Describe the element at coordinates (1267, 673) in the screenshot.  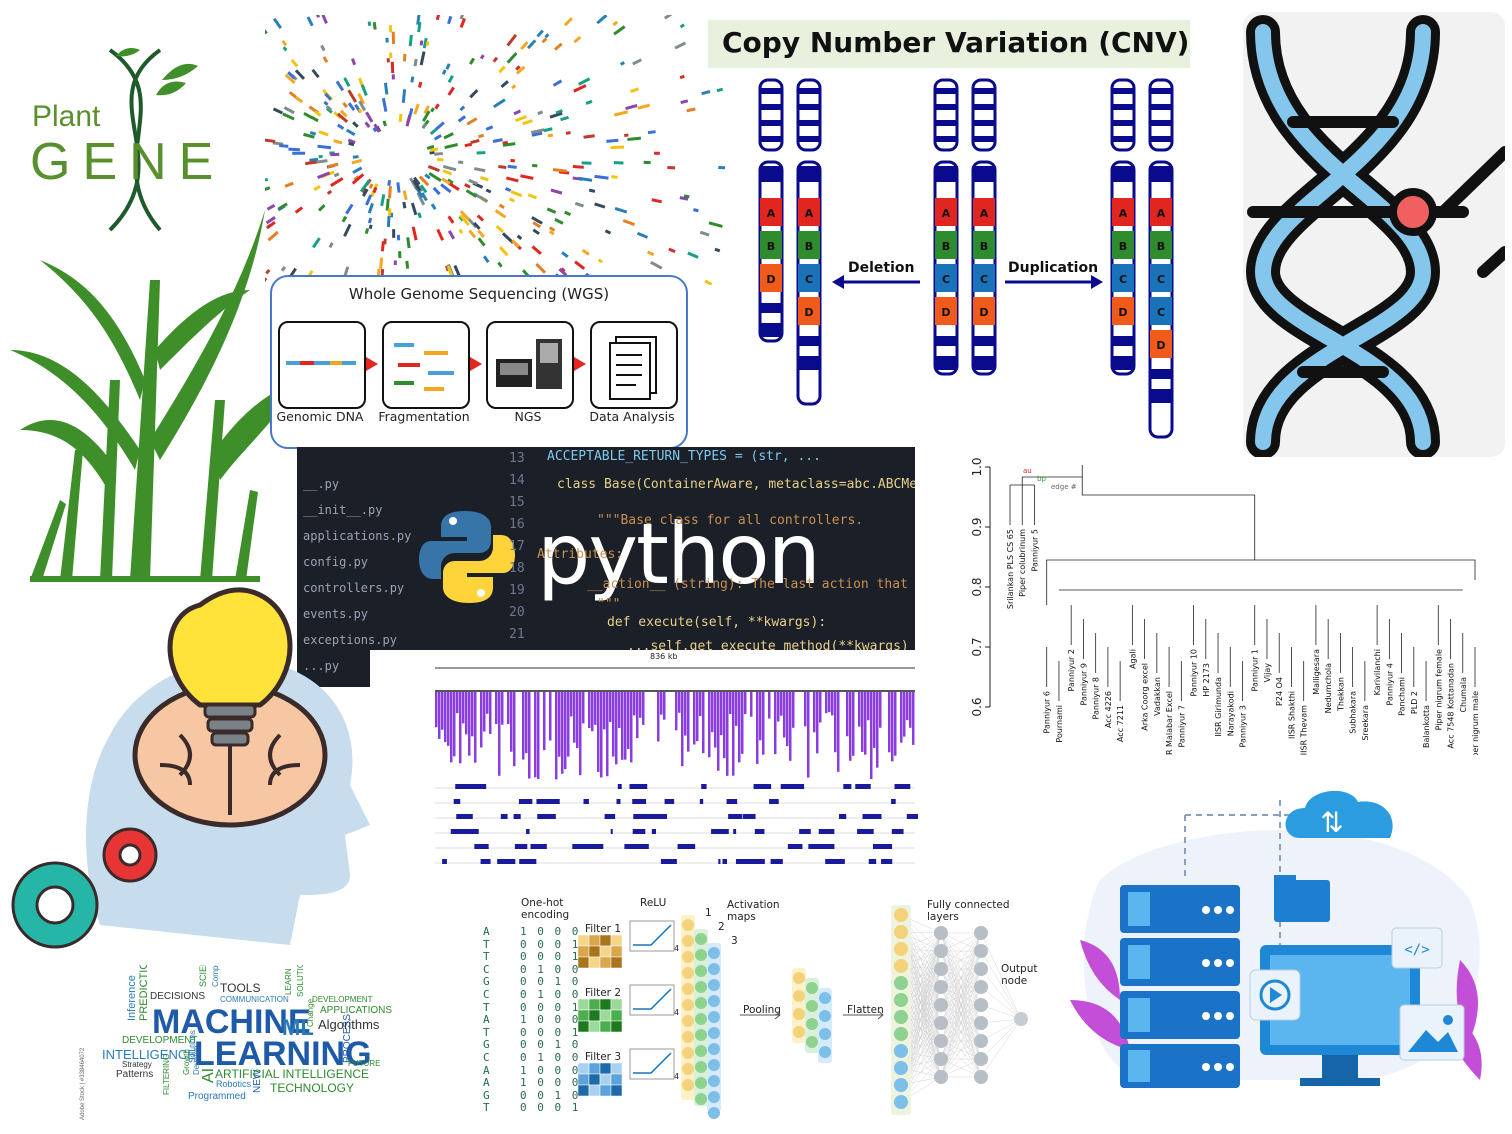
I see `leaf-label: Vijay` at that location.